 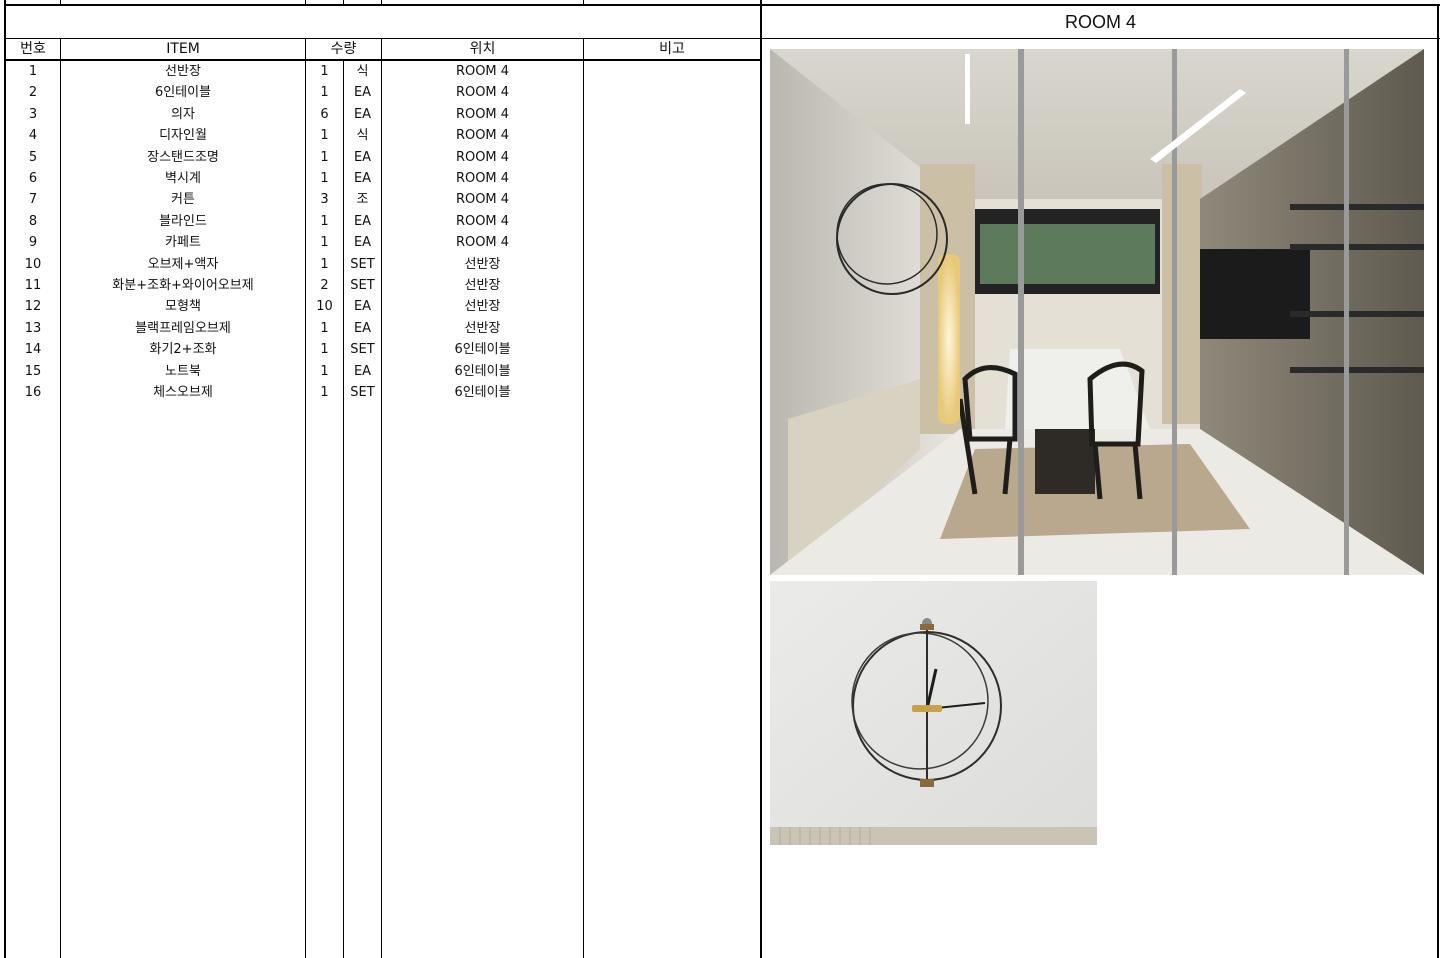 What do you see at coordinates (583, 498) in the screenshot?
I see `col-line-location` at bounding box center [583, 498].